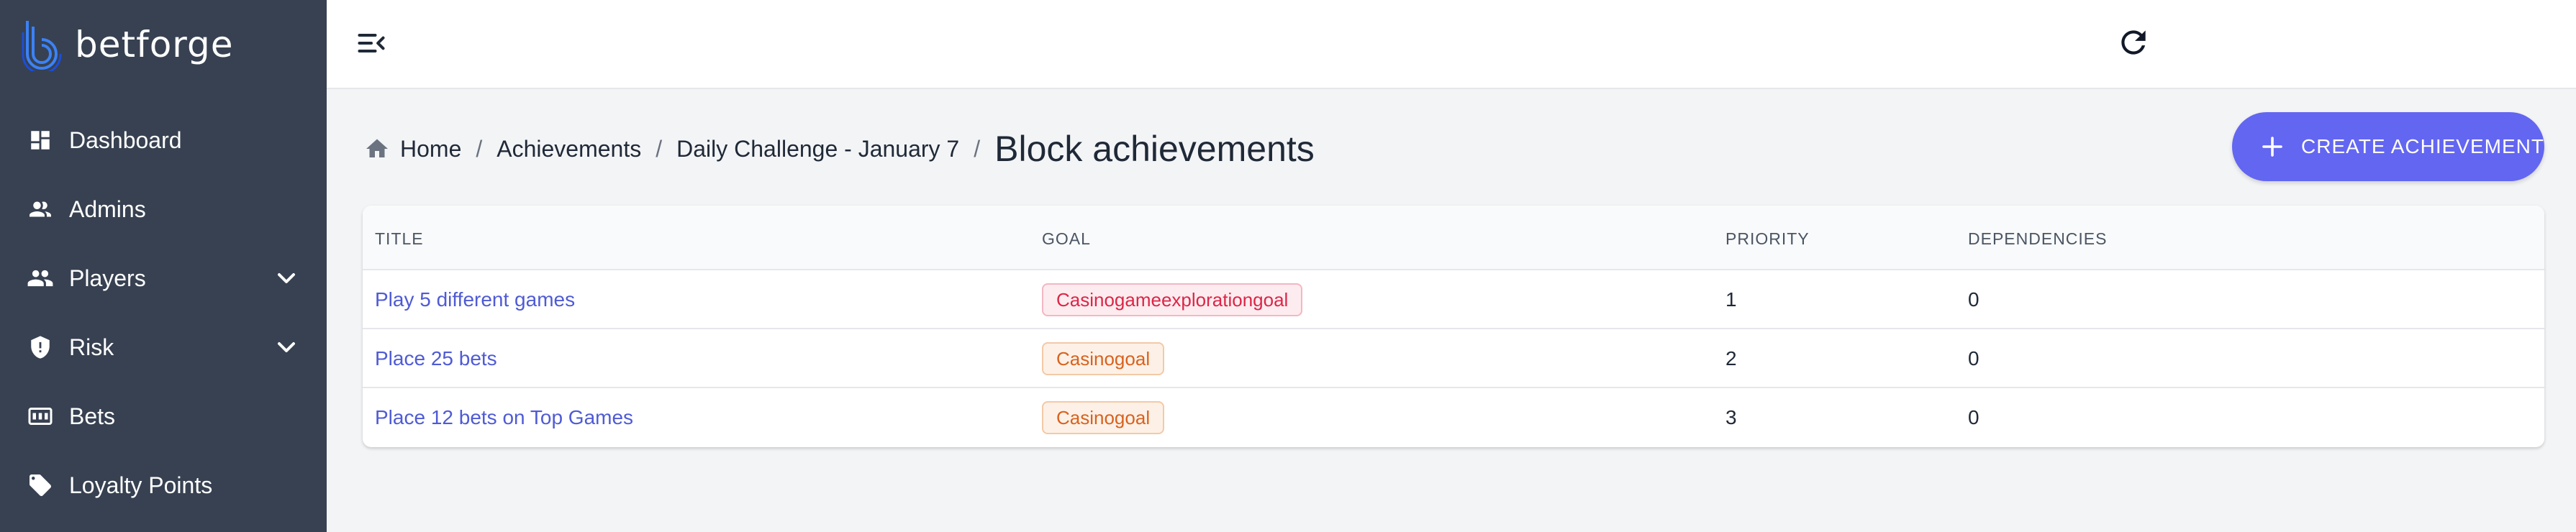 The height and width of the screenshot is (532, 2576). I want to click on sidebar-item-label: Loyalty Points, so click(141, 485).